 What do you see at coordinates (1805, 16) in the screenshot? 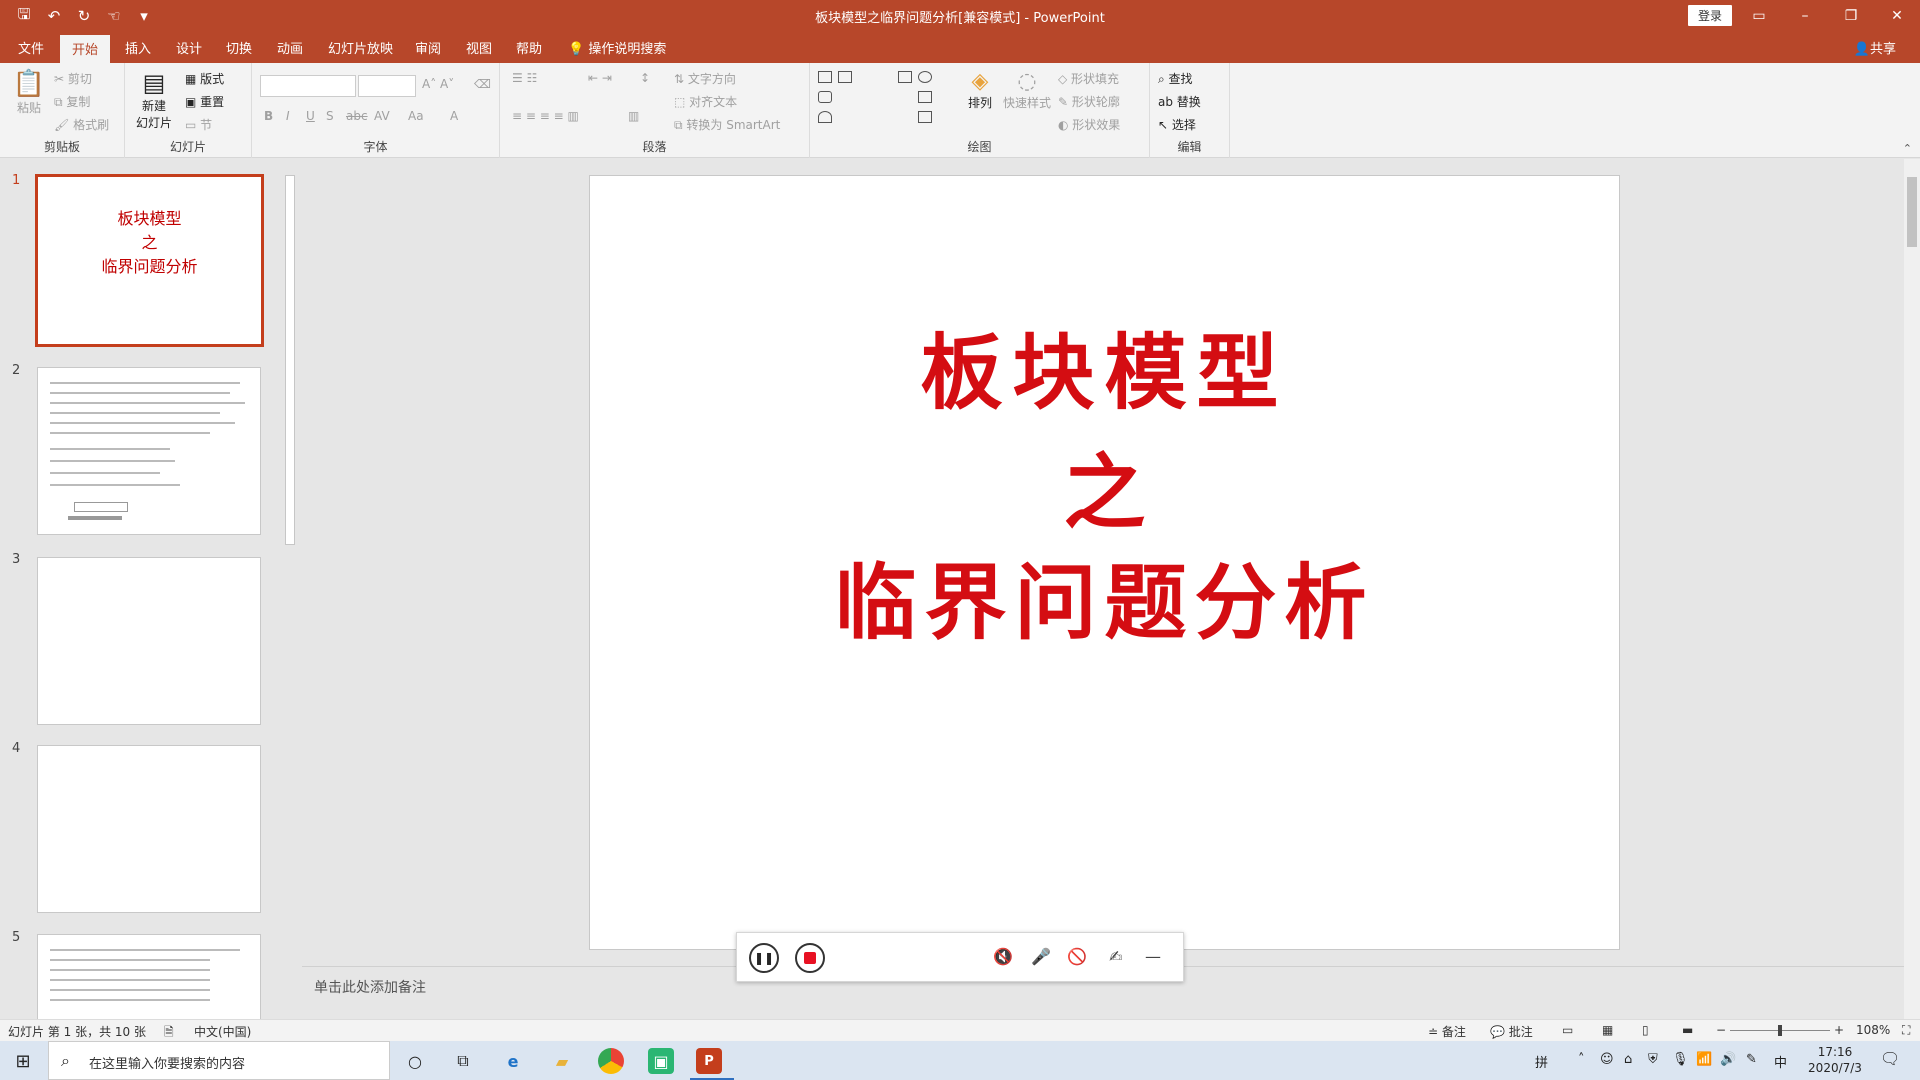
I see `minimize-button: –` at bounding box center [1805, 16].